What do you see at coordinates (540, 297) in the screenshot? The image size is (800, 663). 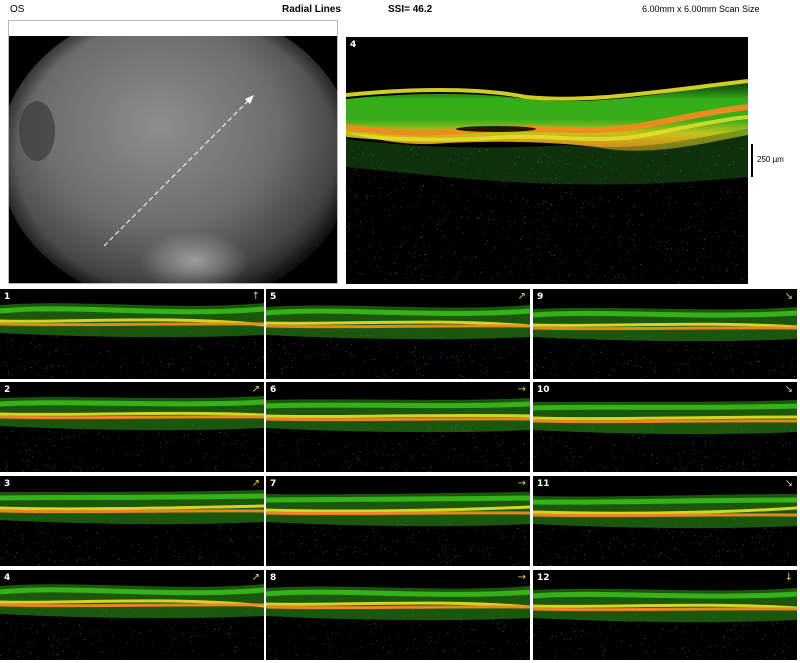 I see `scan-number: 9` at bounding box center [540, 297].